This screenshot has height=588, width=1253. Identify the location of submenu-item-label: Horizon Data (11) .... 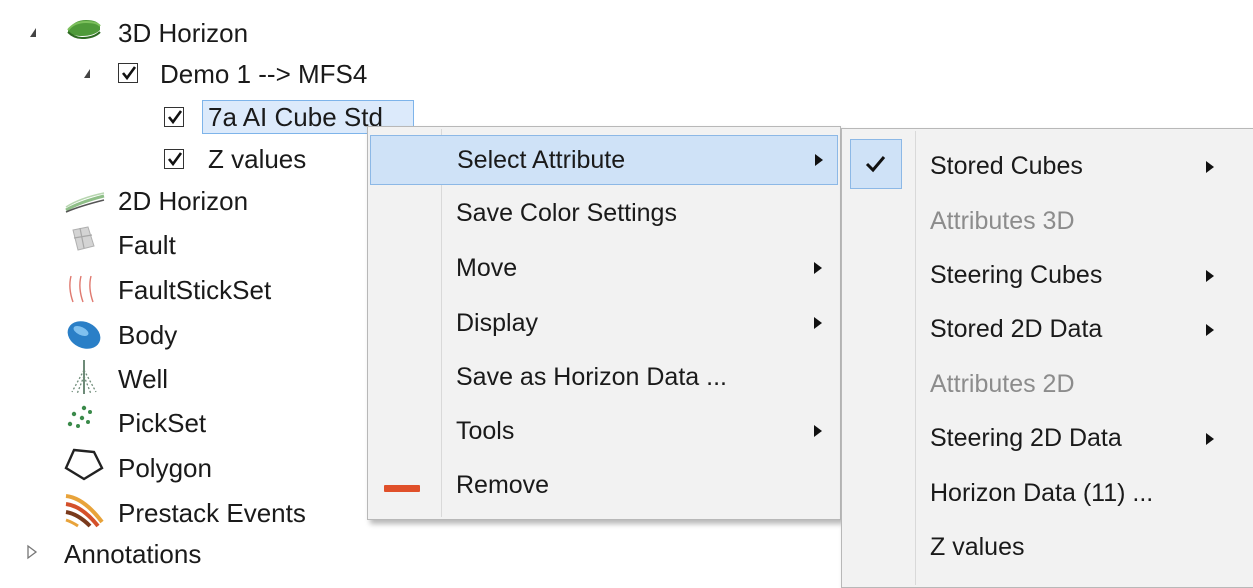
(1042, 493).